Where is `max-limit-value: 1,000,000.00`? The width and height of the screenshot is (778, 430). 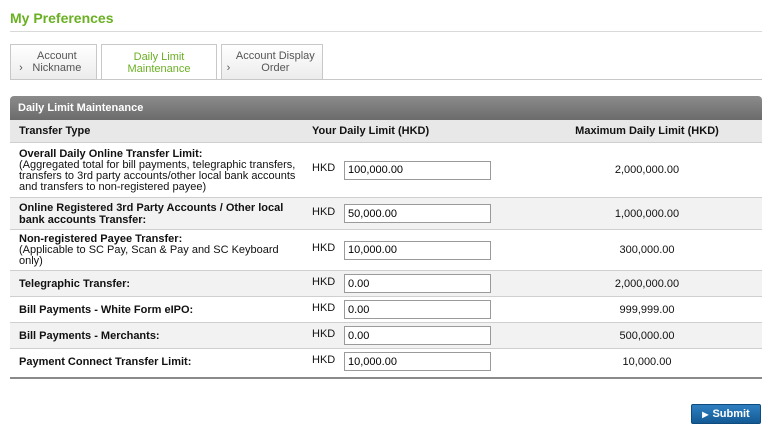
max-limit-value: 1,000,000.00 is located at coordinates (647, 213).